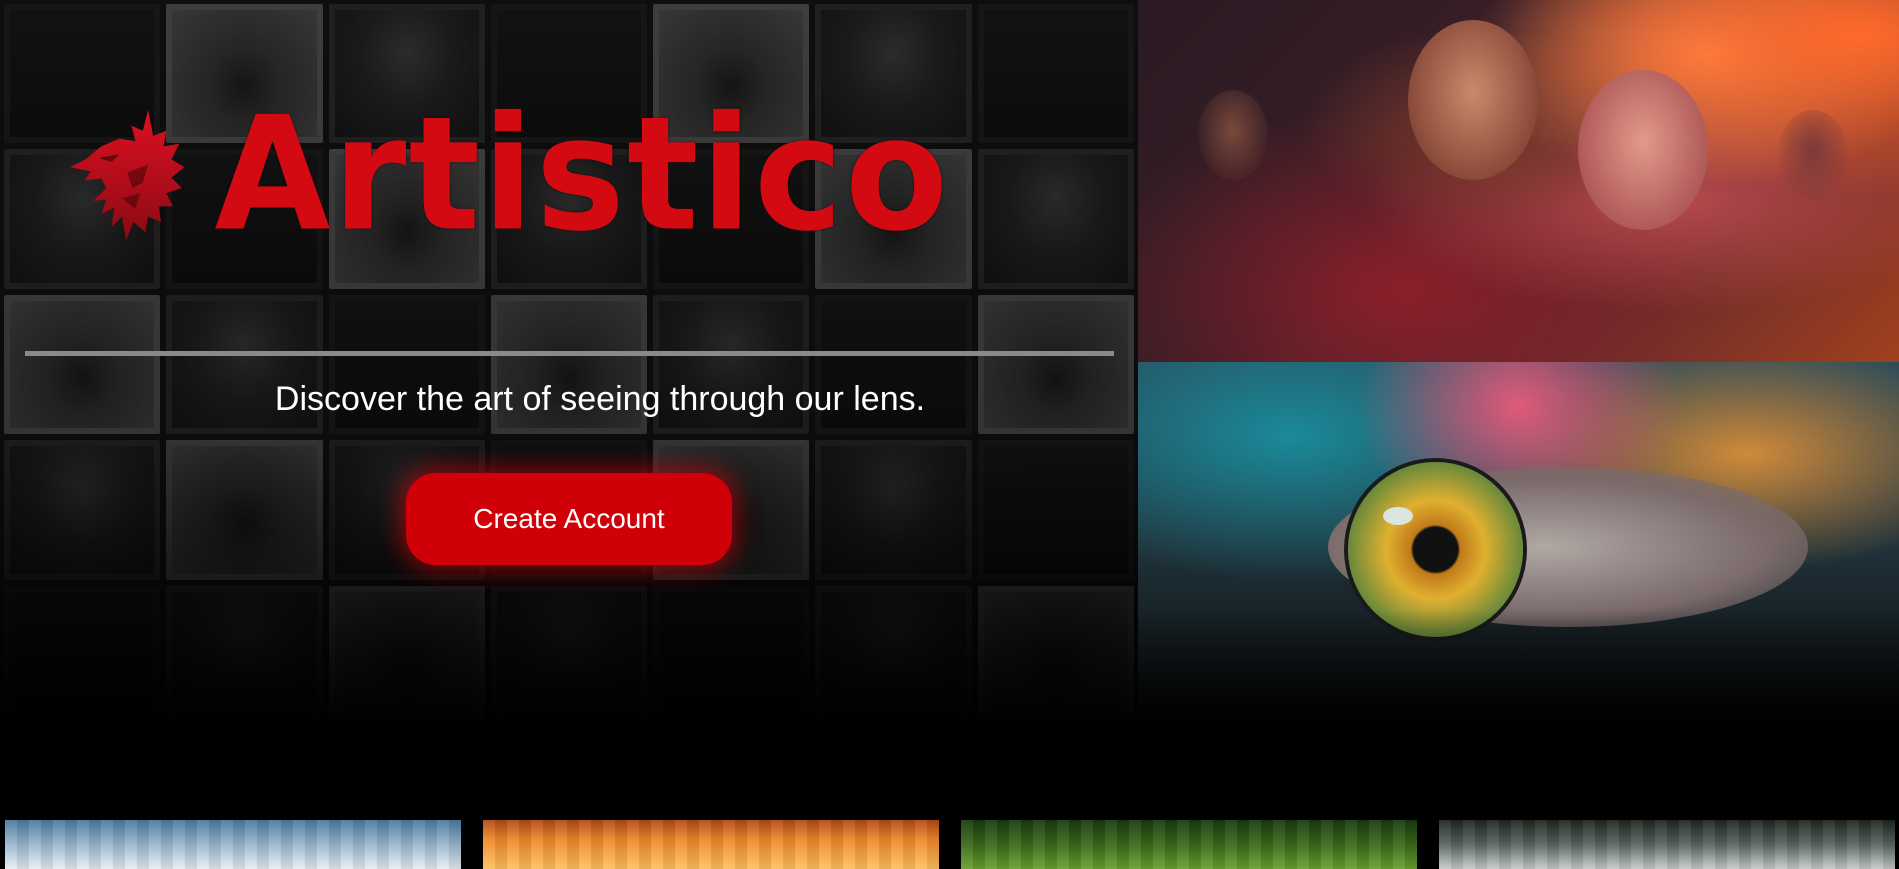 The height and width of the screenshot is (869, 1899). What do you see at coordinates (569, 519) in the screenshot?
I see `create-account-button: Create Account` at bounding box center [569, 519].